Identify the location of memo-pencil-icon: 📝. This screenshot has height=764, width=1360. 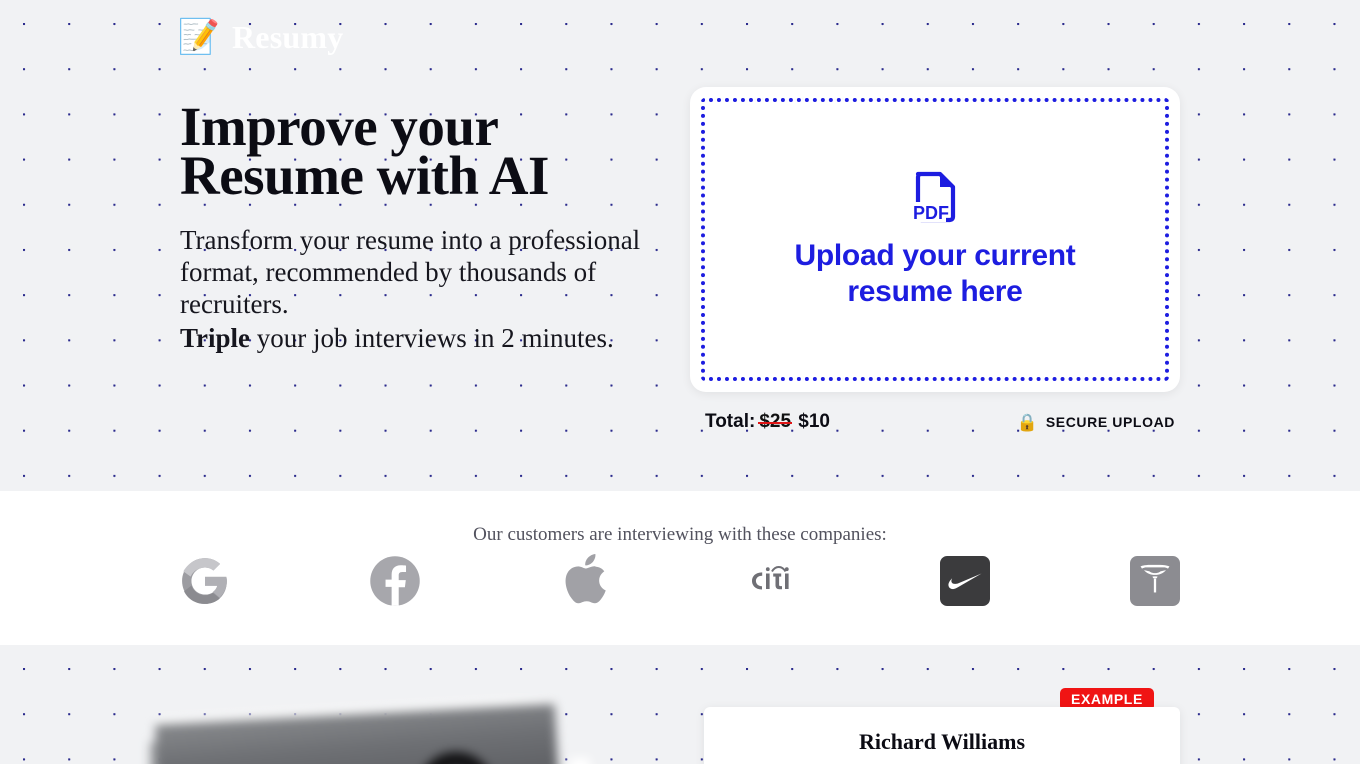
(199, 37).